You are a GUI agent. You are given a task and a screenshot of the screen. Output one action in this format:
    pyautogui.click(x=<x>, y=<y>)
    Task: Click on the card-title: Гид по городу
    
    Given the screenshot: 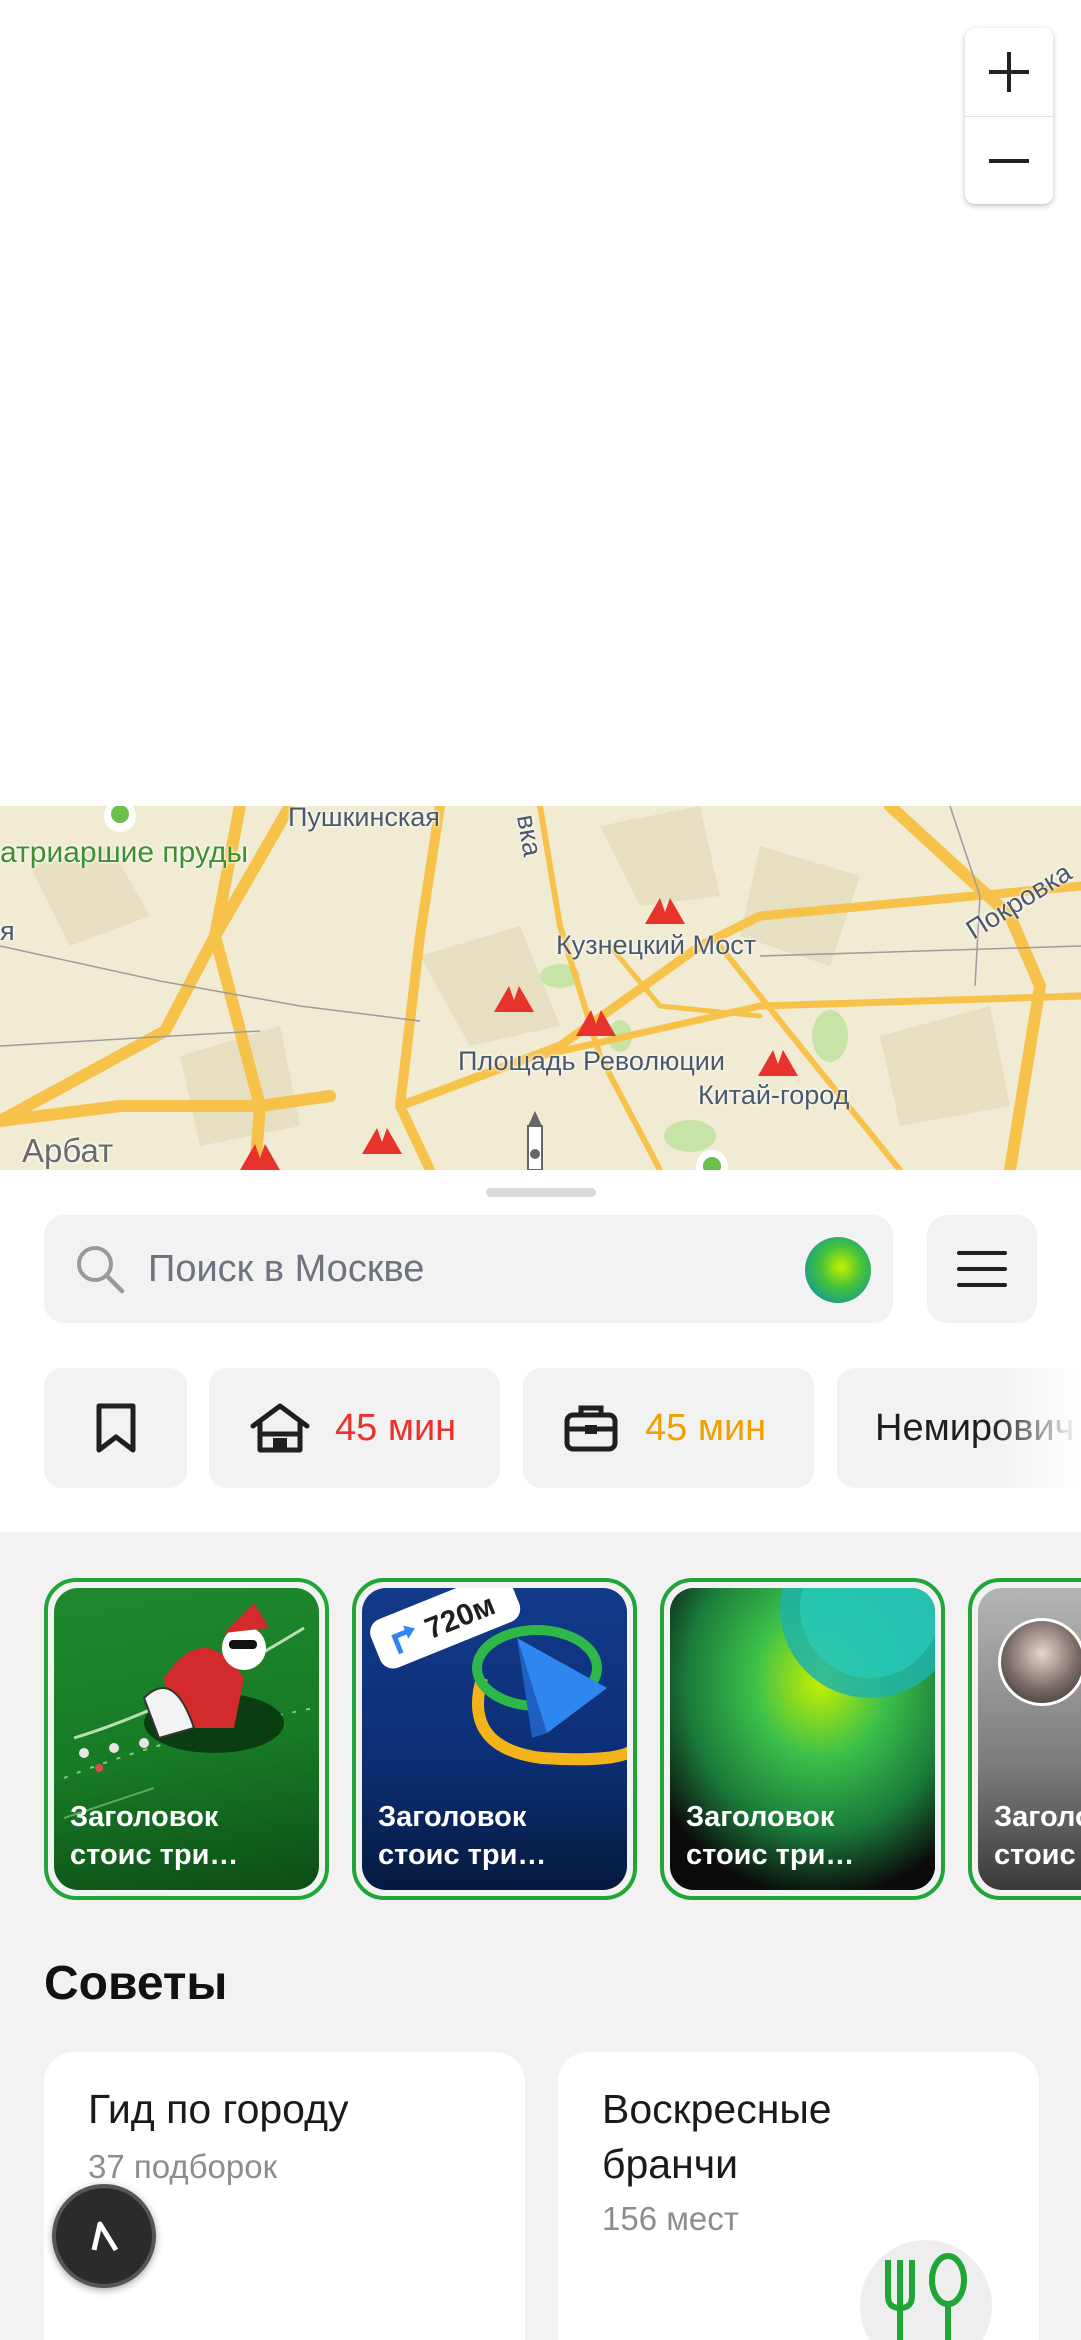 What is the action you would take?
    pyautogui.click(x=218, y=2109)
    